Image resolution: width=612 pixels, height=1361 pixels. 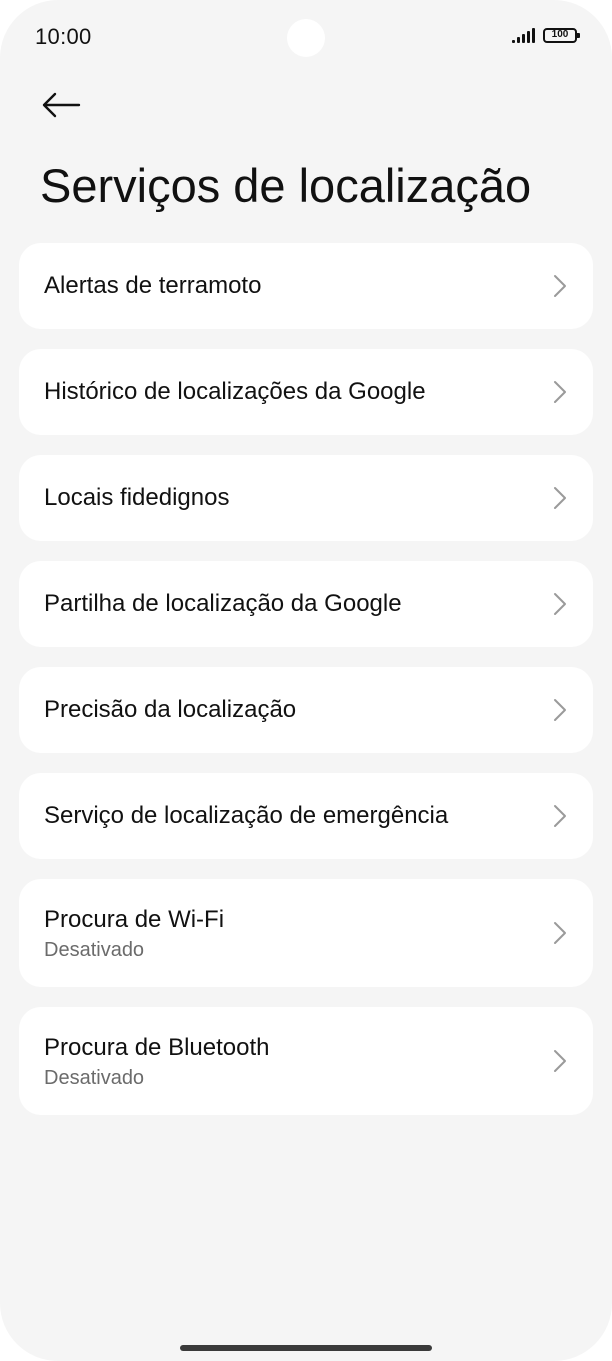 What do you see at coordinates (137, 497) in the screenshot?
I see `setting-label: Locais fidedignos` at bounding box center [137, 497].